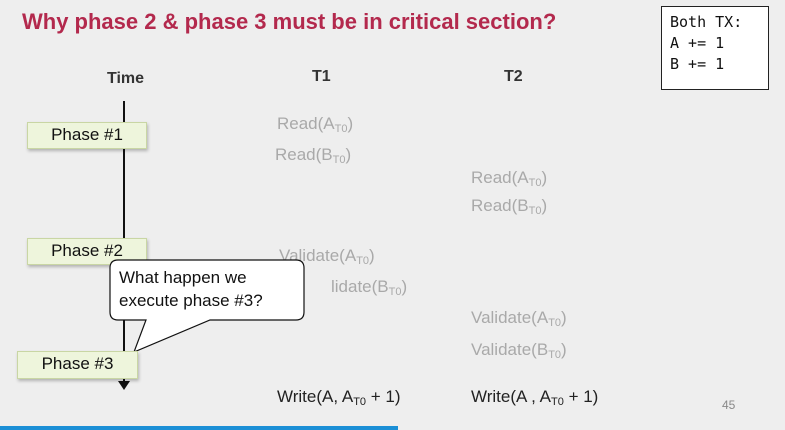 Image resolution: width=785 pixels, height=430 pixels. I want to click on callout-text: What happen we execute phase #3?, so click(191, 289).